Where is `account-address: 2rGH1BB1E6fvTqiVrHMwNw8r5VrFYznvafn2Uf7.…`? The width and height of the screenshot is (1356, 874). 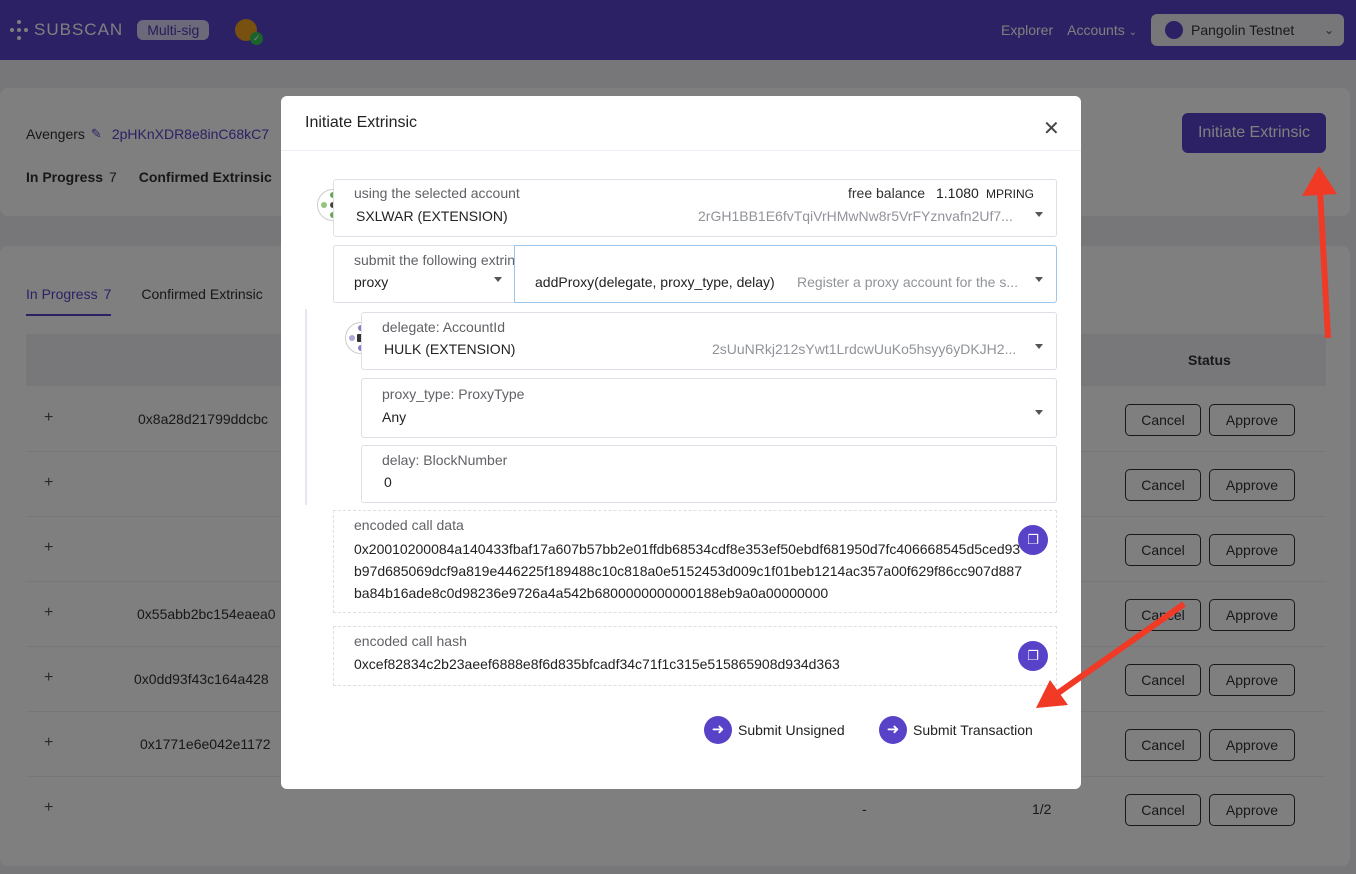 account-address: 2rGH1BB1E6fvTqiVrHMwNw8r5VrFYznvafn2Uf7.… is located at coordinates (855, 216).